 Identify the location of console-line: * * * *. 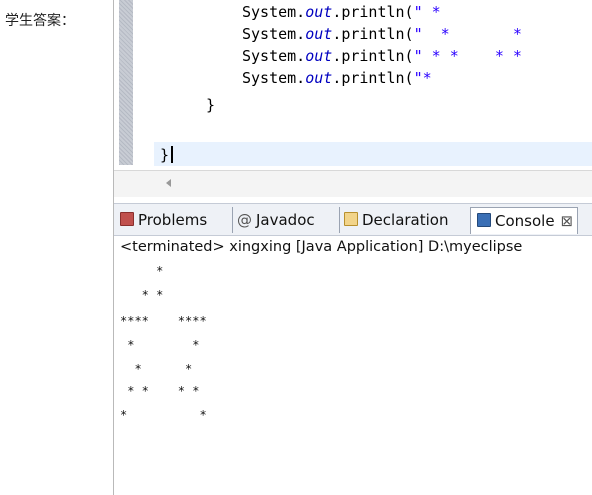
(160, 391).